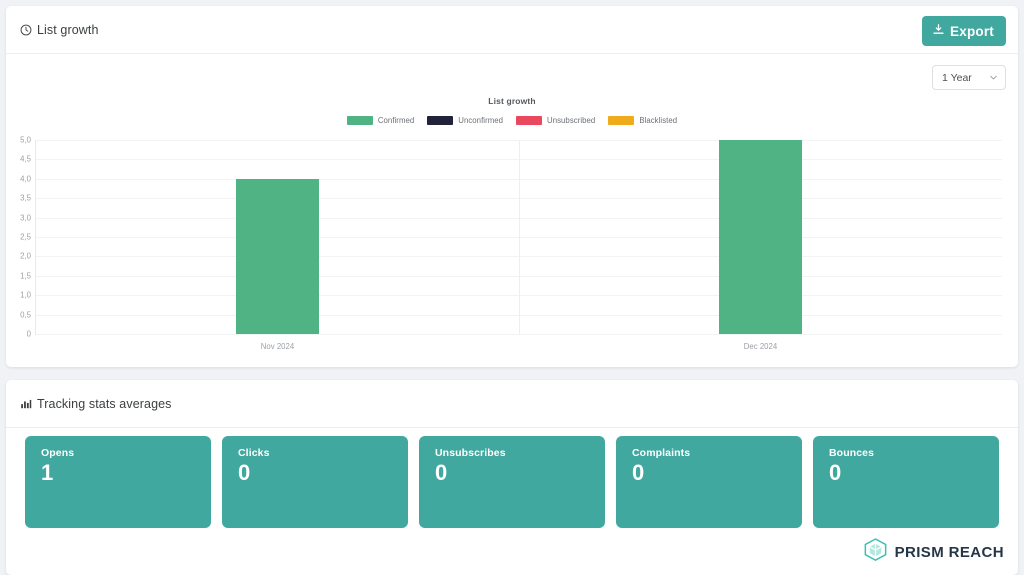 The height and width of the screenshot is (575, 1024). Describe the element at coordinates (512, 403) in the screenshot. I see `tracking-stats-header: Tracking stats averages` at that location.